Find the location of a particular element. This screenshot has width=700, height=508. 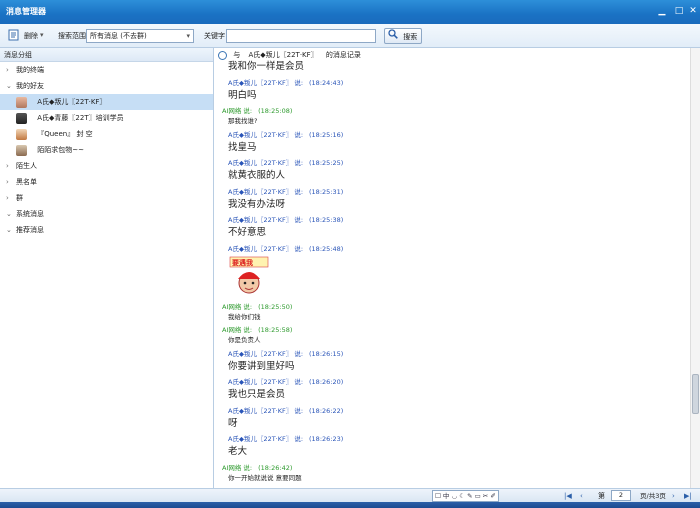

friend-item: A氏◆青藤〖22T〗培训学员 is located at coordinates (106, 118).